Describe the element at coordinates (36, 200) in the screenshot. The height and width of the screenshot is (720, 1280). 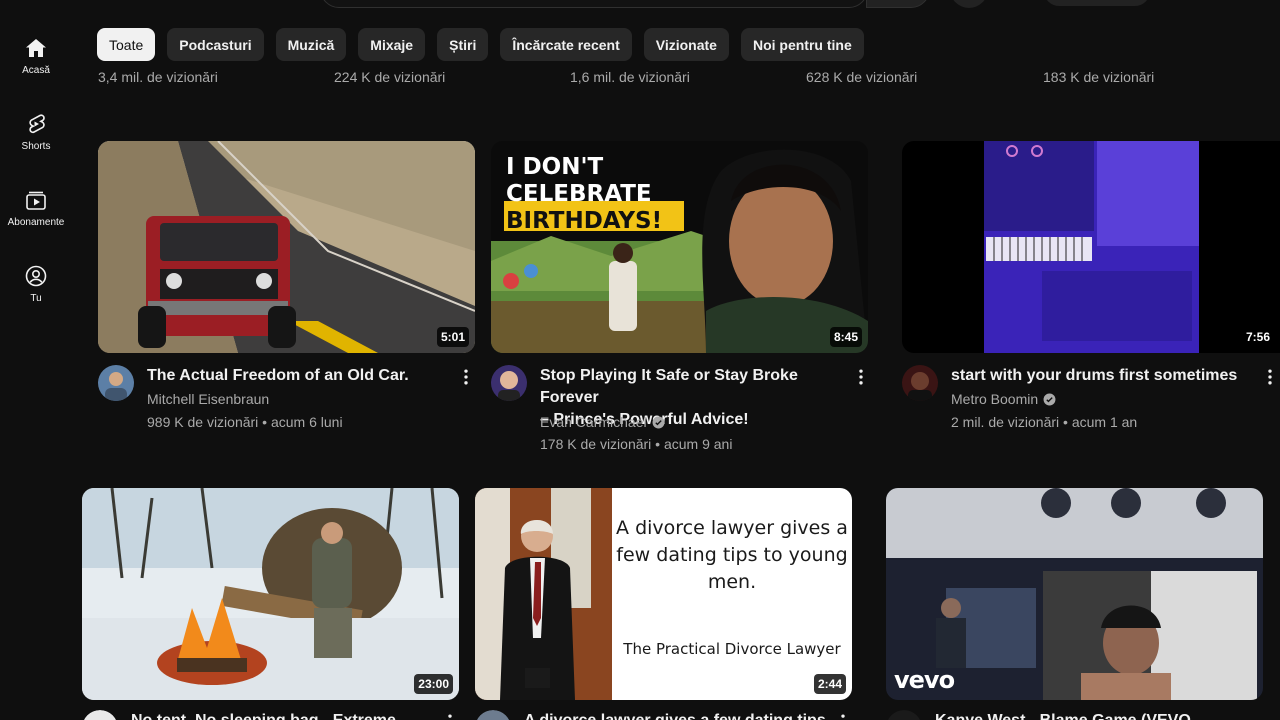
I see `subscriptions-icon` at that location.